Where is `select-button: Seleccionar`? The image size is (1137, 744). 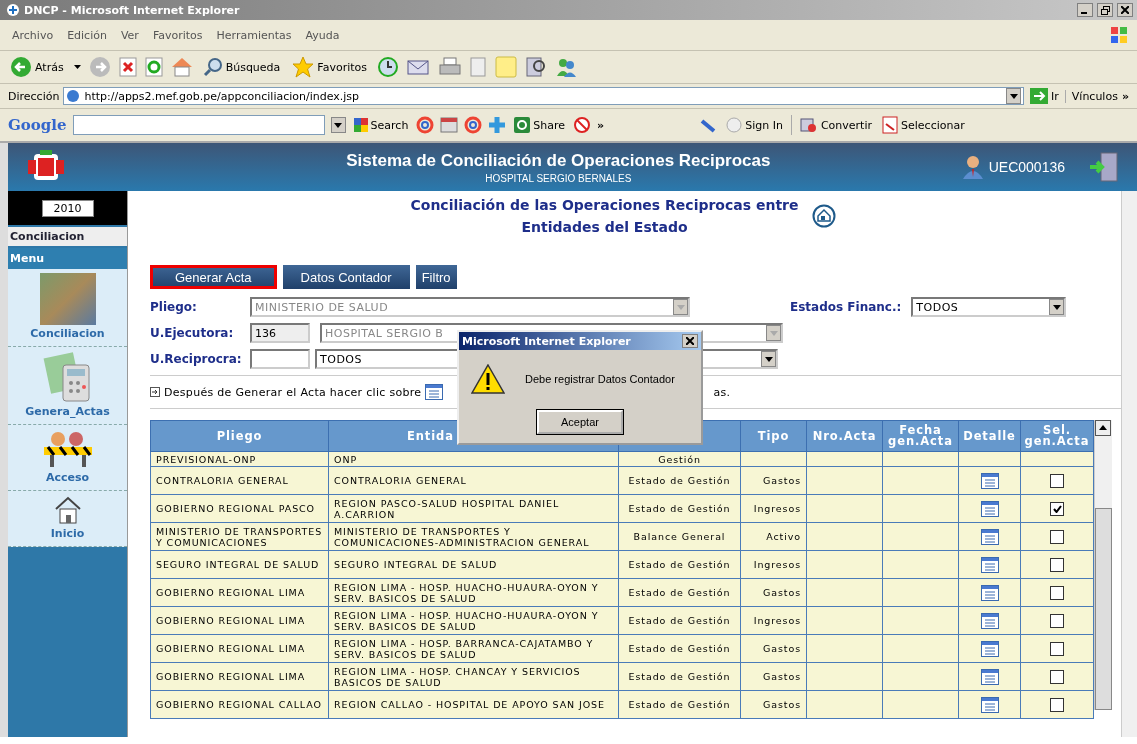 select-button: Seleccionar is located at coordinates (923, 125).